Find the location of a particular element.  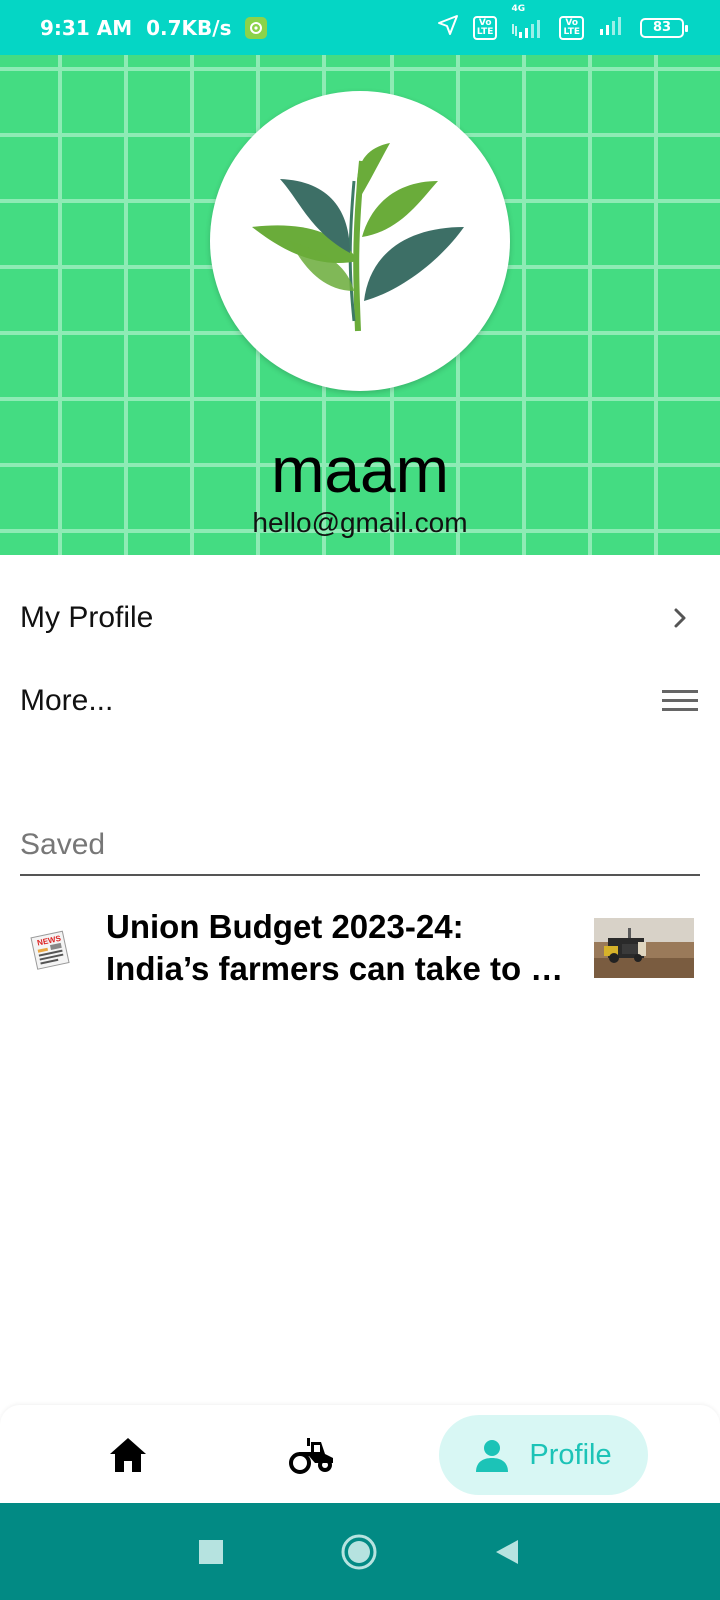

system-navigation-bar is located at coordinates (360, 1551).